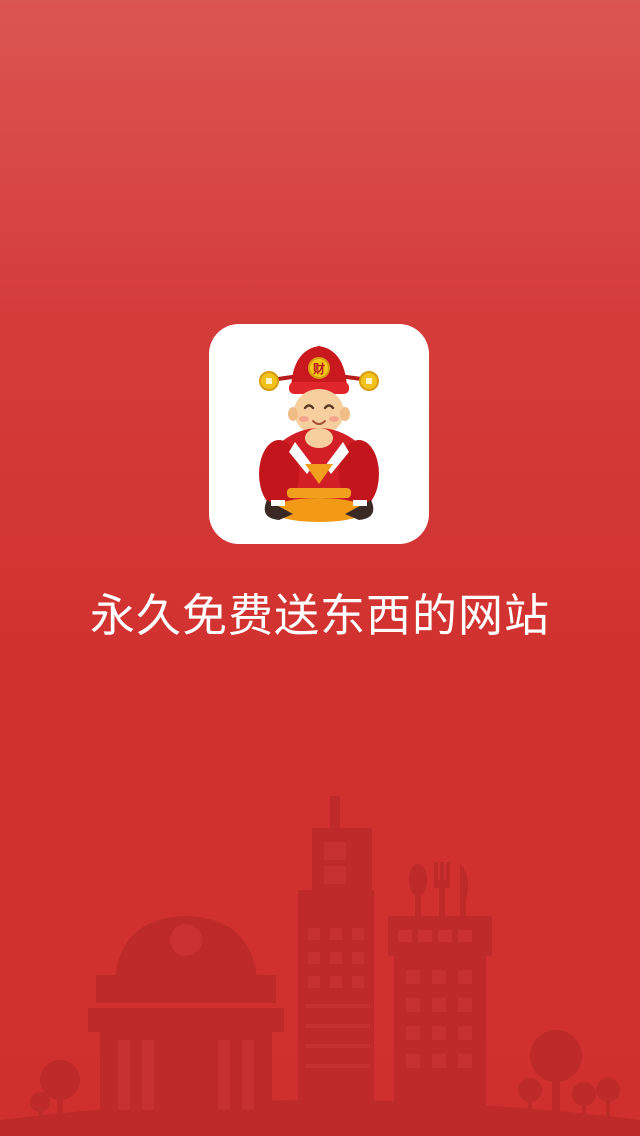 The image size is (640, 1136). I want to click on app-slogan: 永久免费送东西的网站, so click(319, 615).